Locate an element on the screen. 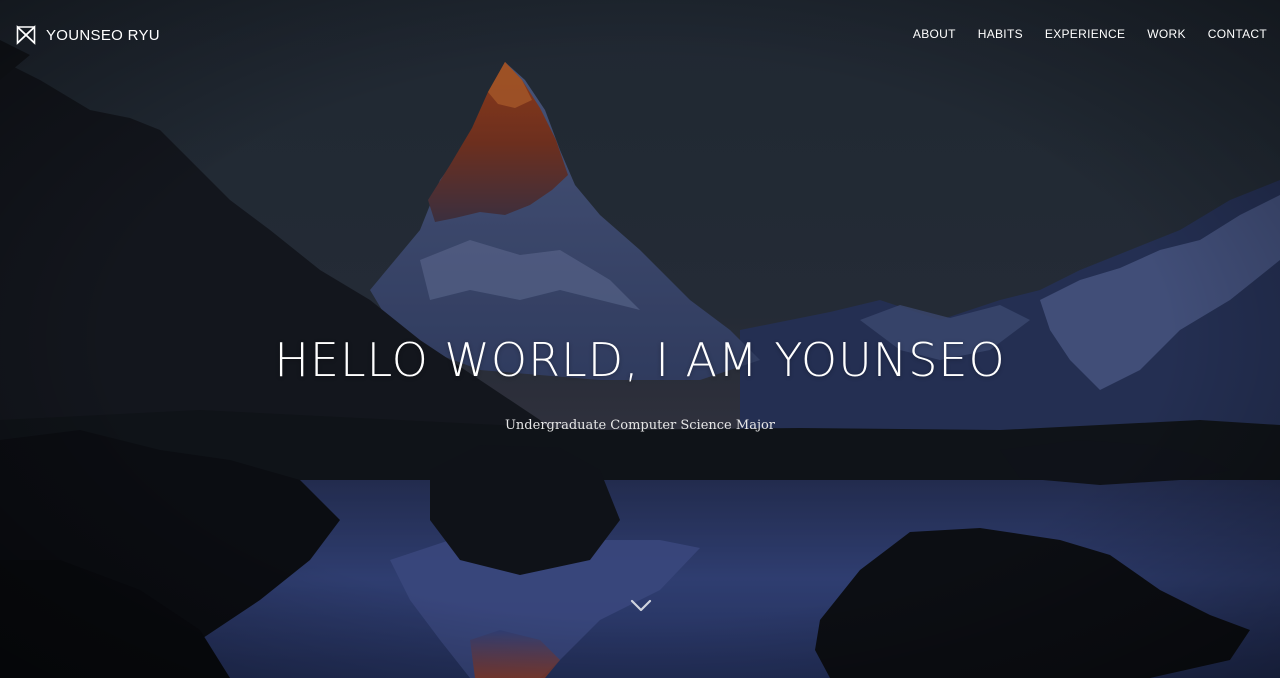  brand-name: YOUNSEO RYU is located at coordinates (103, 35).